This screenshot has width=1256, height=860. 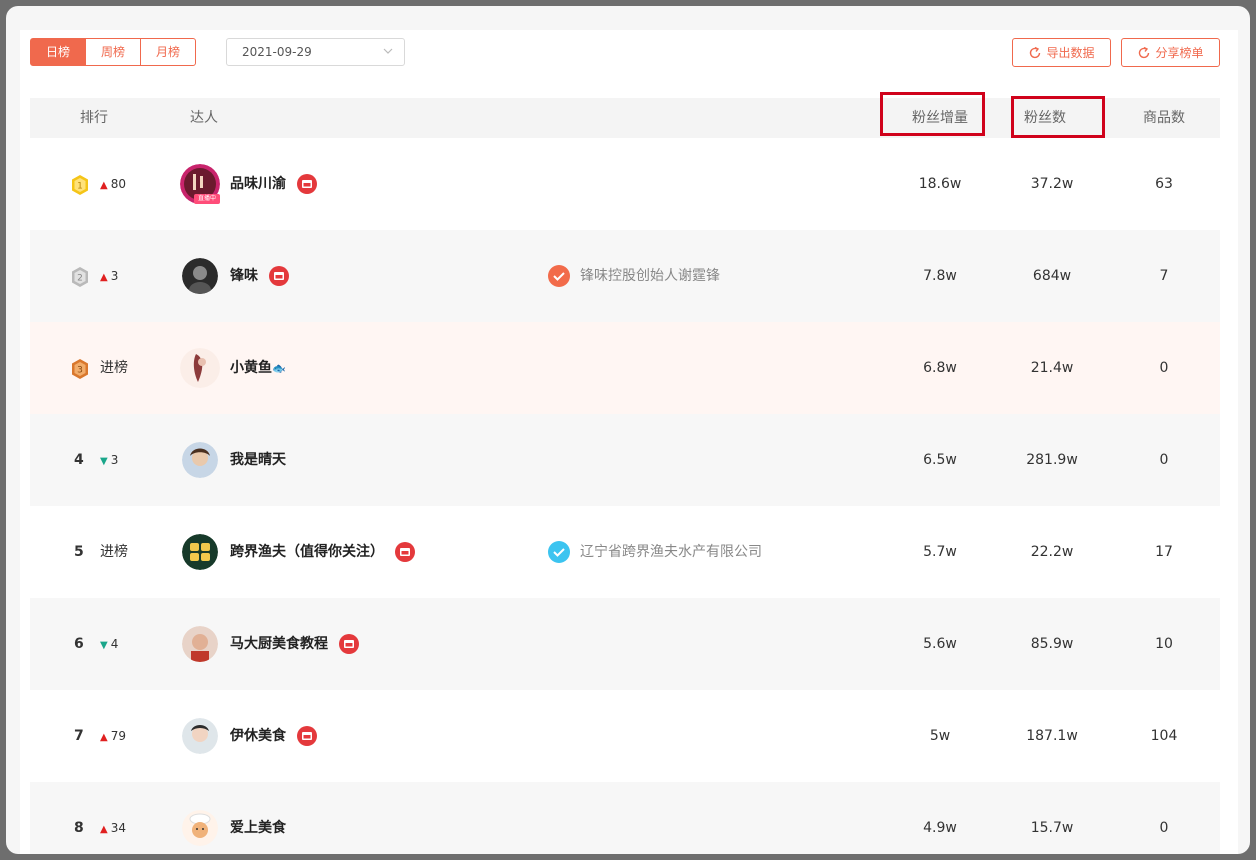 What do you see at coordinates (1052, 736) in the screenshot?
I see `fans-value: 187.1w` at bounding box center [1052, 736].